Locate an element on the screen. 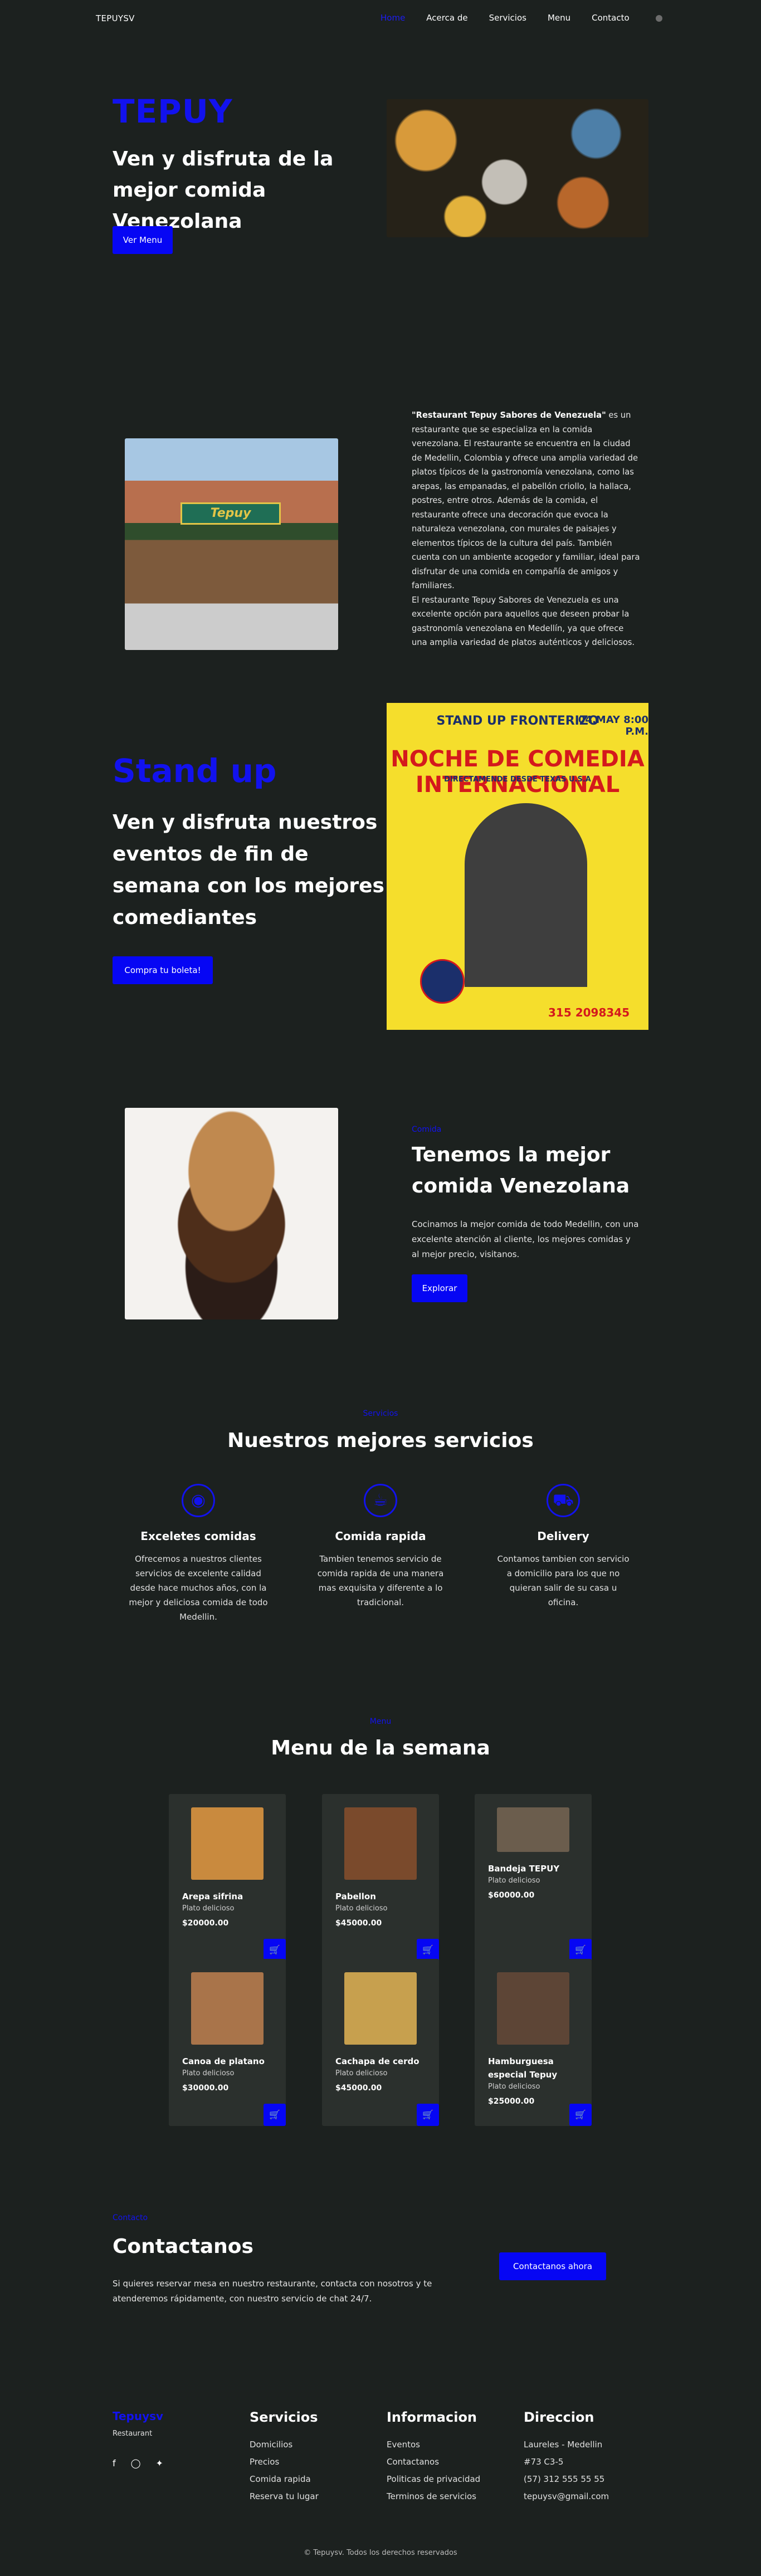 Image resolution: width=761 pixels, height=2576 pixels. explore-button: Explorar is located at coordinates (439, 1288).